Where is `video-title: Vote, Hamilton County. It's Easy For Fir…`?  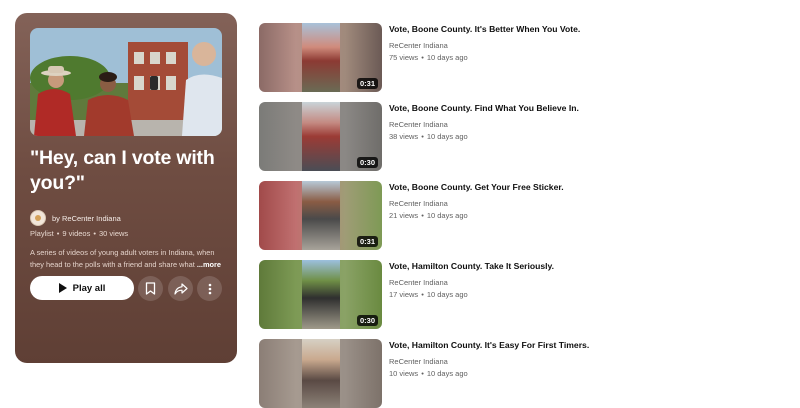 video-title: Vote, Hamilton County. It's Easy For Fir… is located at coordinates (489, 345).